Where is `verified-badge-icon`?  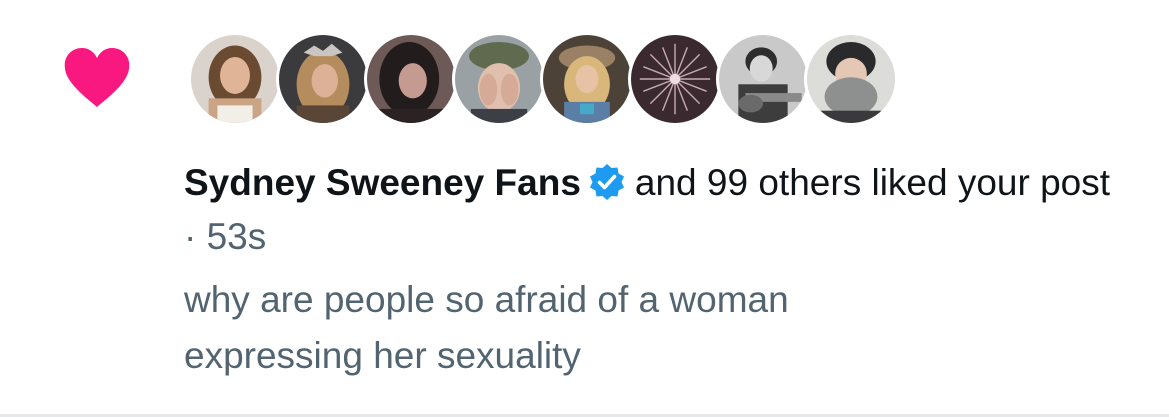
verified-badge-icon is located at coordinates (606, 182).